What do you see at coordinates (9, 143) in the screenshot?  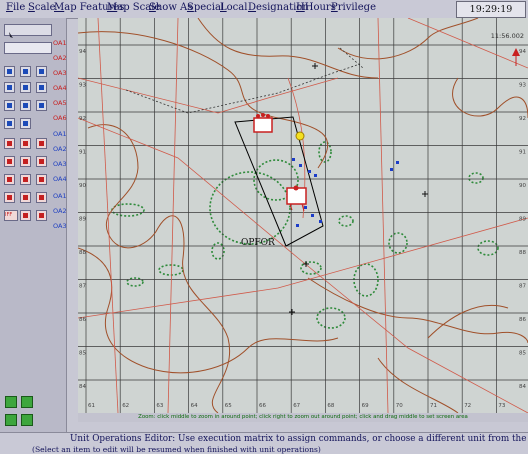 I see `fire-tool` at bounding box center [9, 143].